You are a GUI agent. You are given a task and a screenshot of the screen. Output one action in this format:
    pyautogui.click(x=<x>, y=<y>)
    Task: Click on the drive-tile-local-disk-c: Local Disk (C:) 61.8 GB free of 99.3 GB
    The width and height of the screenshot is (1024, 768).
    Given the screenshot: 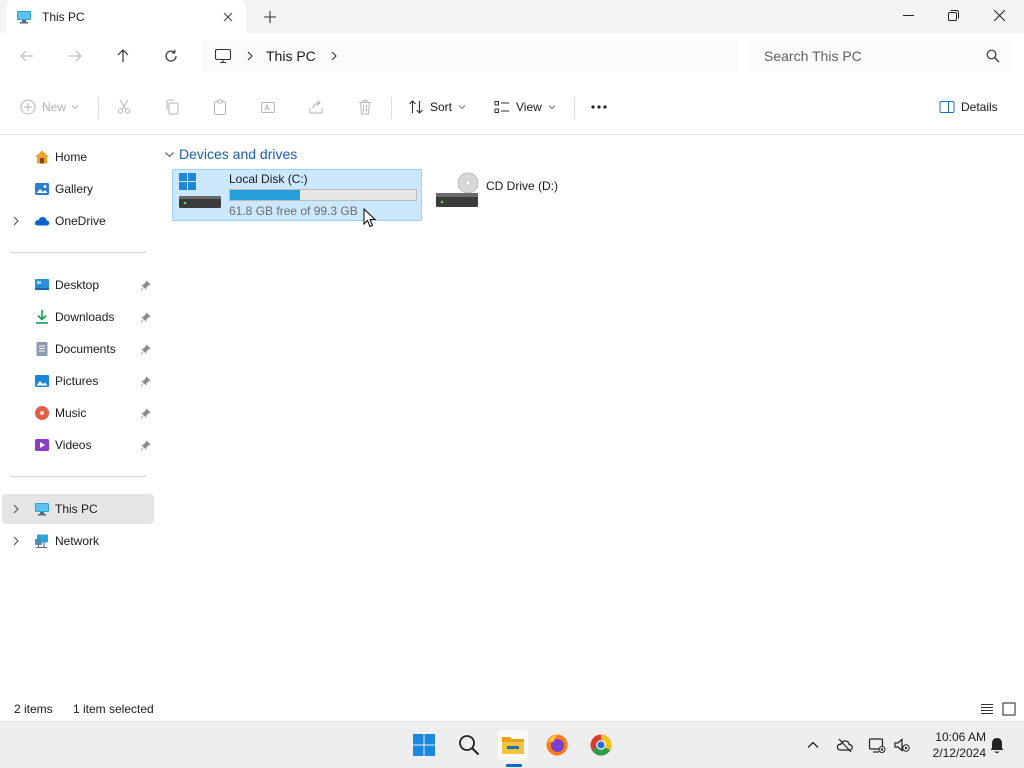 What is the action you would take?
    pyautogui.click(x=297, y=195)
    